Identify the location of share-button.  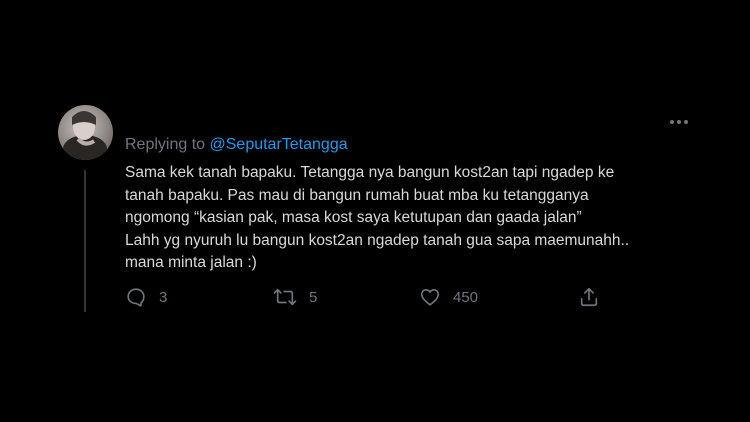
(589, 297).